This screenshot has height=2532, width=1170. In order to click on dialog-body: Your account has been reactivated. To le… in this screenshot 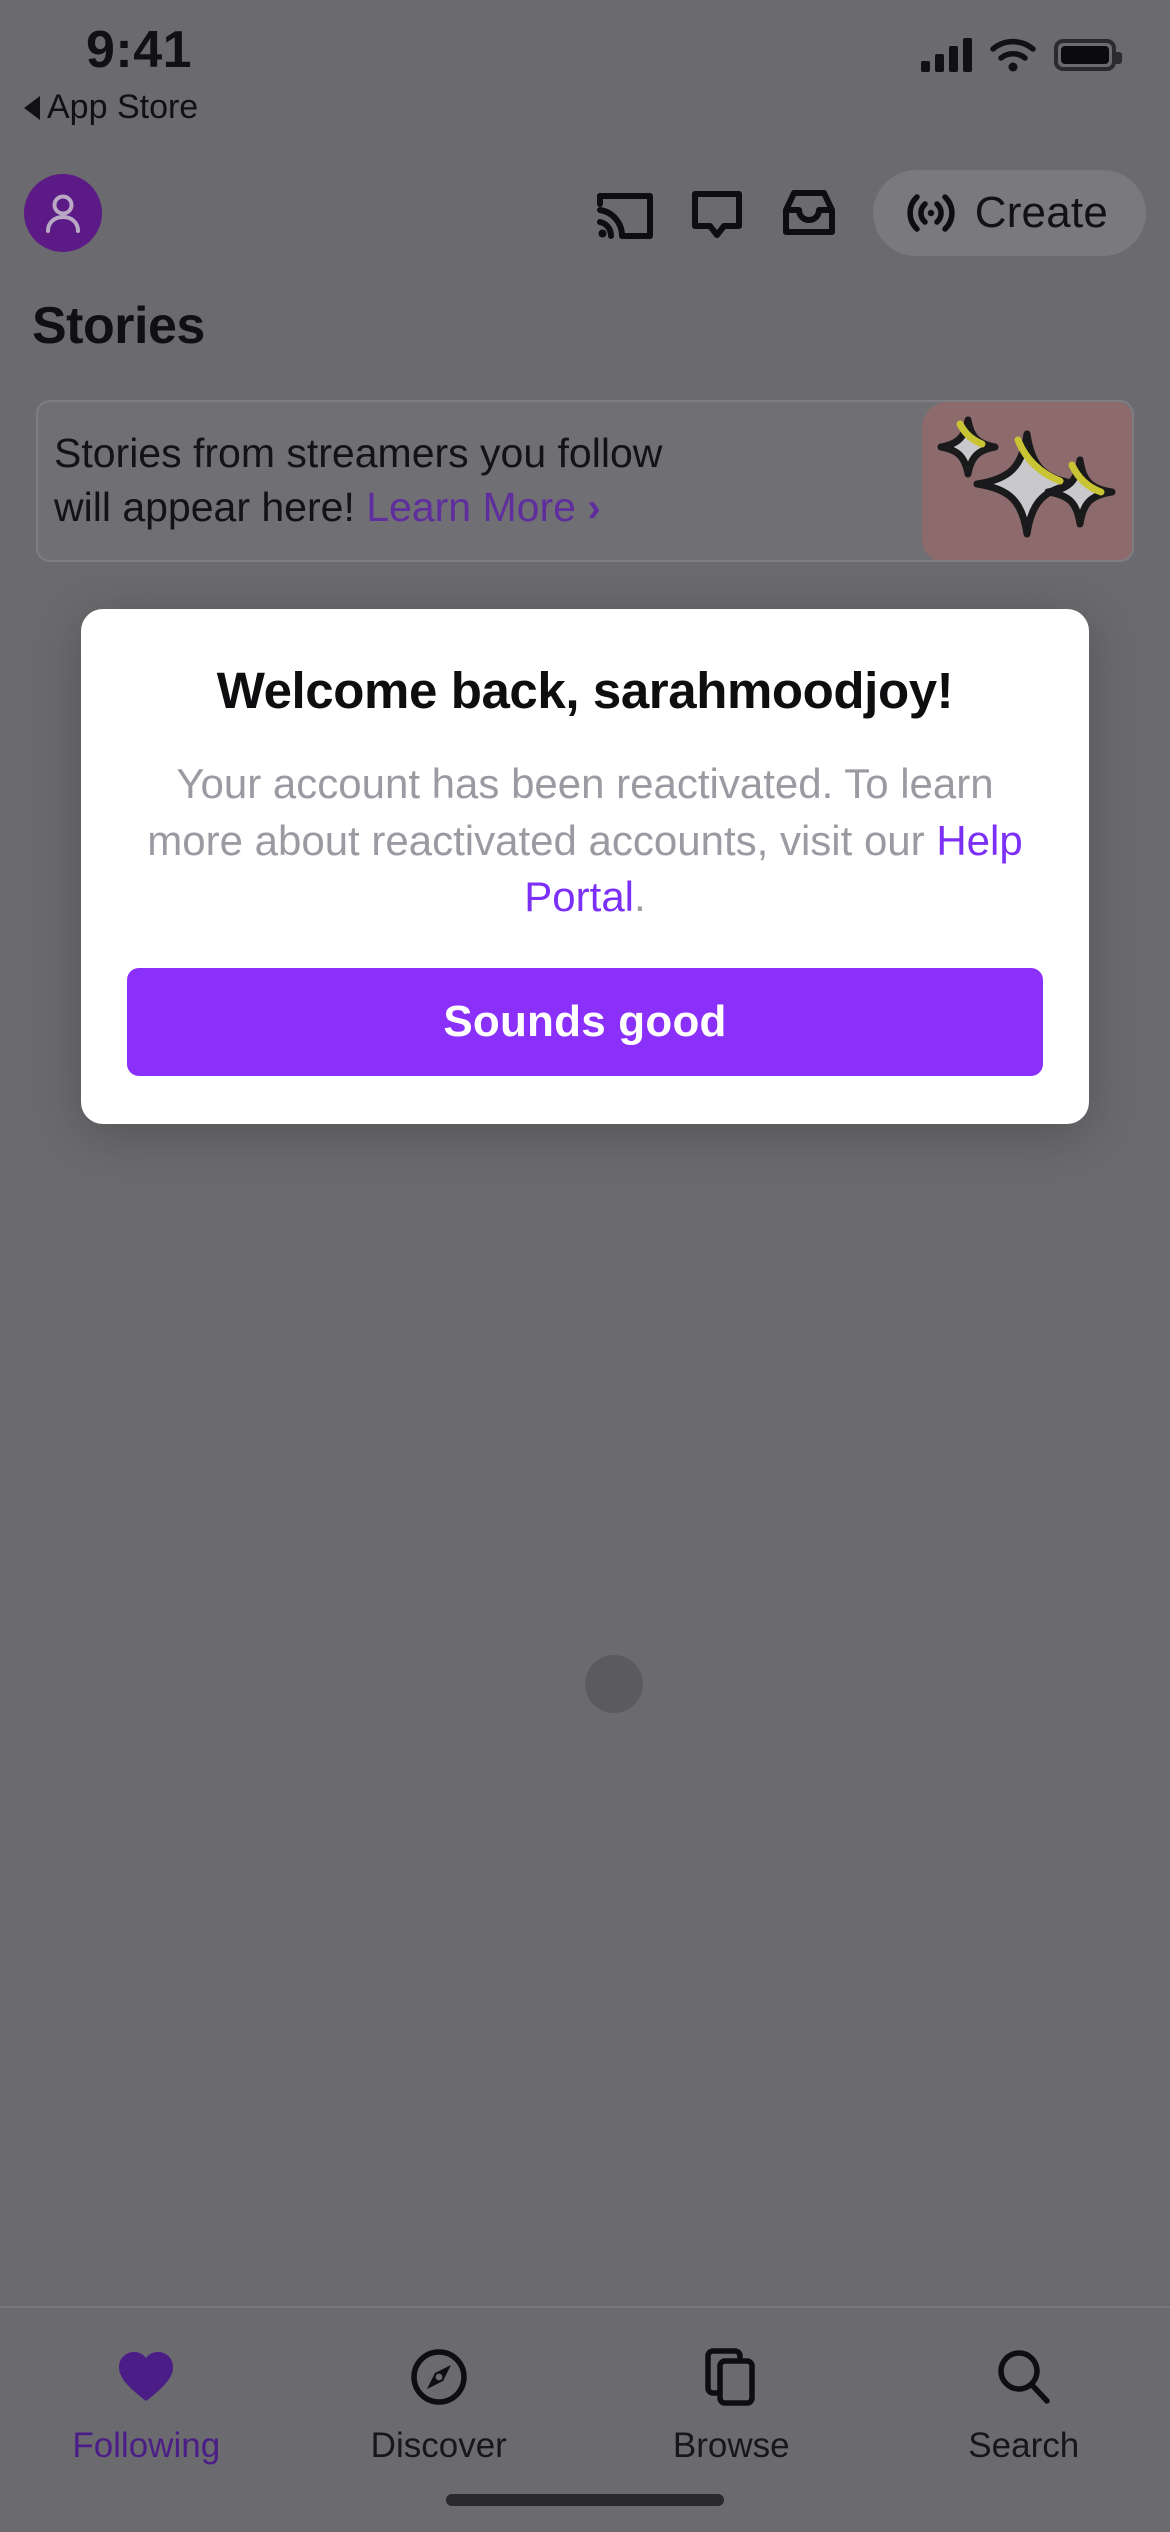, I will do `click(585, 841)`.